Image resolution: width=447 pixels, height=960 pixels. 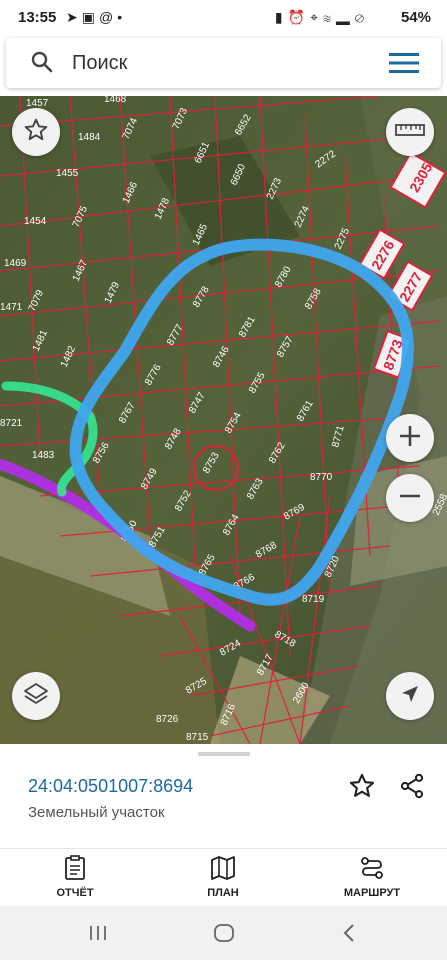 What do you see at coordinates (281, 17) in the screenshot?
I see `battery-saver-icon: ▮` at bounding box center [281, 17].